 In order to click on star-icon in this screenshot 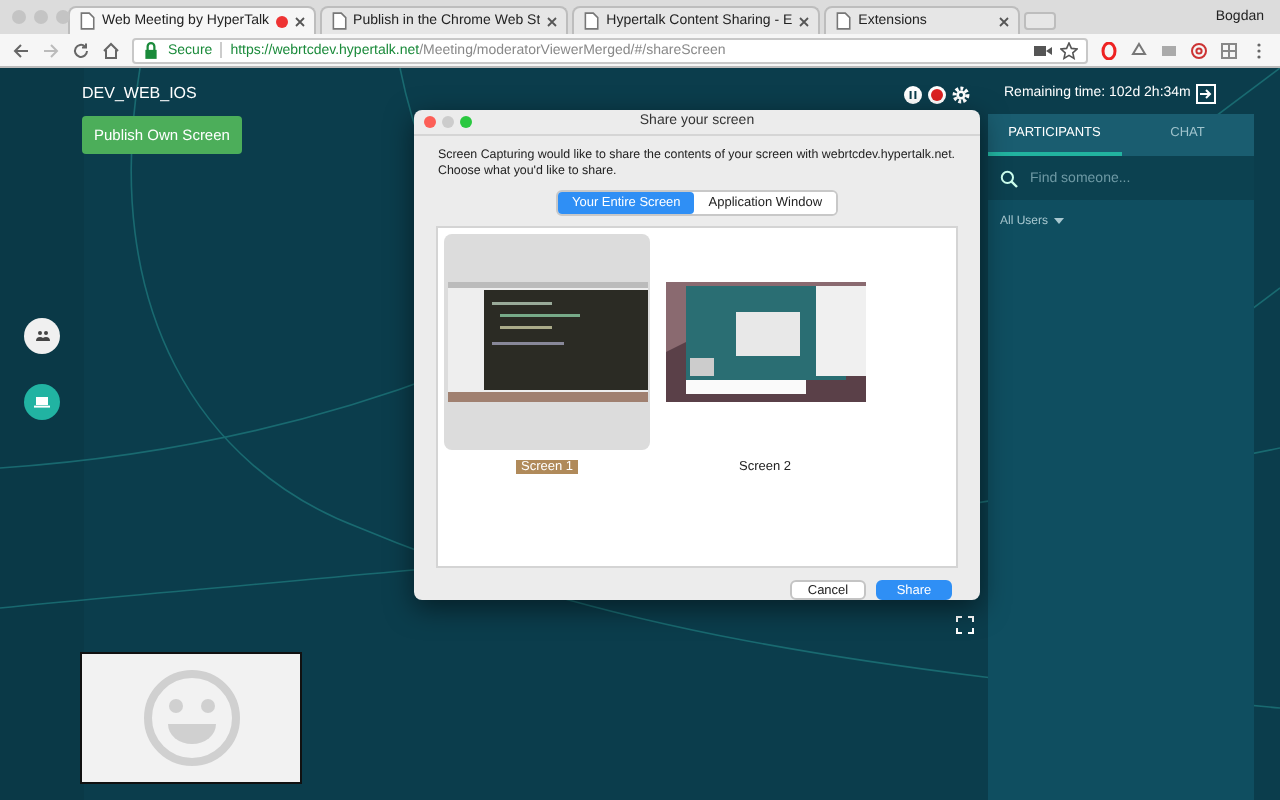, I will do `click(1069, 50)`.